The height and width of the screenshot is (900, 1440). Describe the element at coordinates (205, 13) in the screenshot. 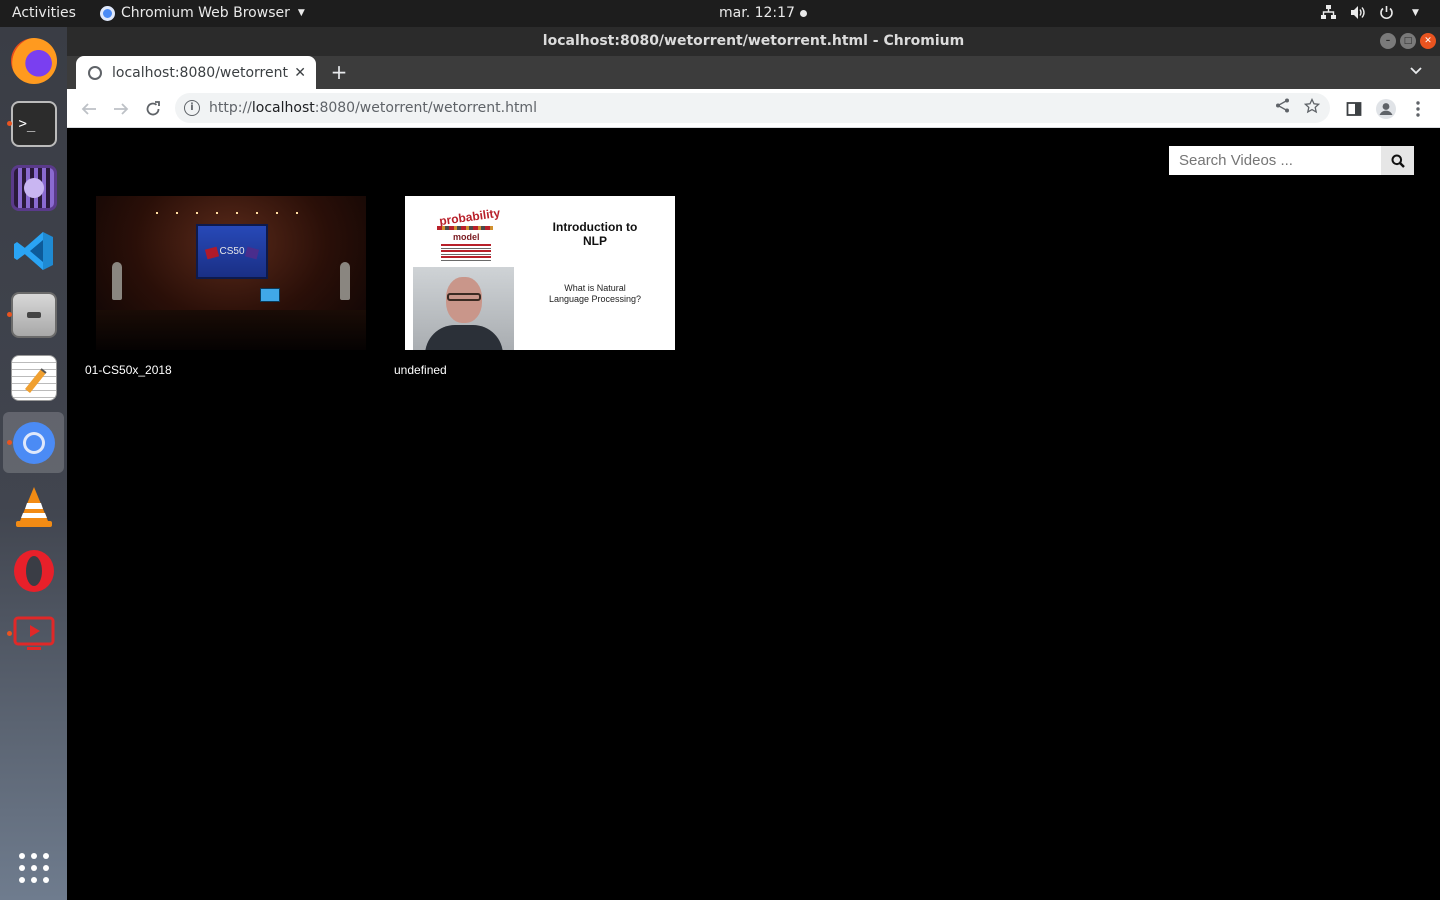

I see `app-menu-label: Chromium Web Browser` at that location.